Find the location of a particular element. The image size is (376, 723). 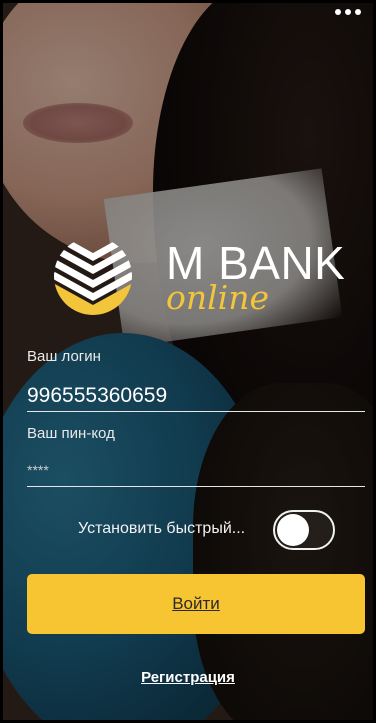

register-row: Регистрация is located at coordinates (188, 678).